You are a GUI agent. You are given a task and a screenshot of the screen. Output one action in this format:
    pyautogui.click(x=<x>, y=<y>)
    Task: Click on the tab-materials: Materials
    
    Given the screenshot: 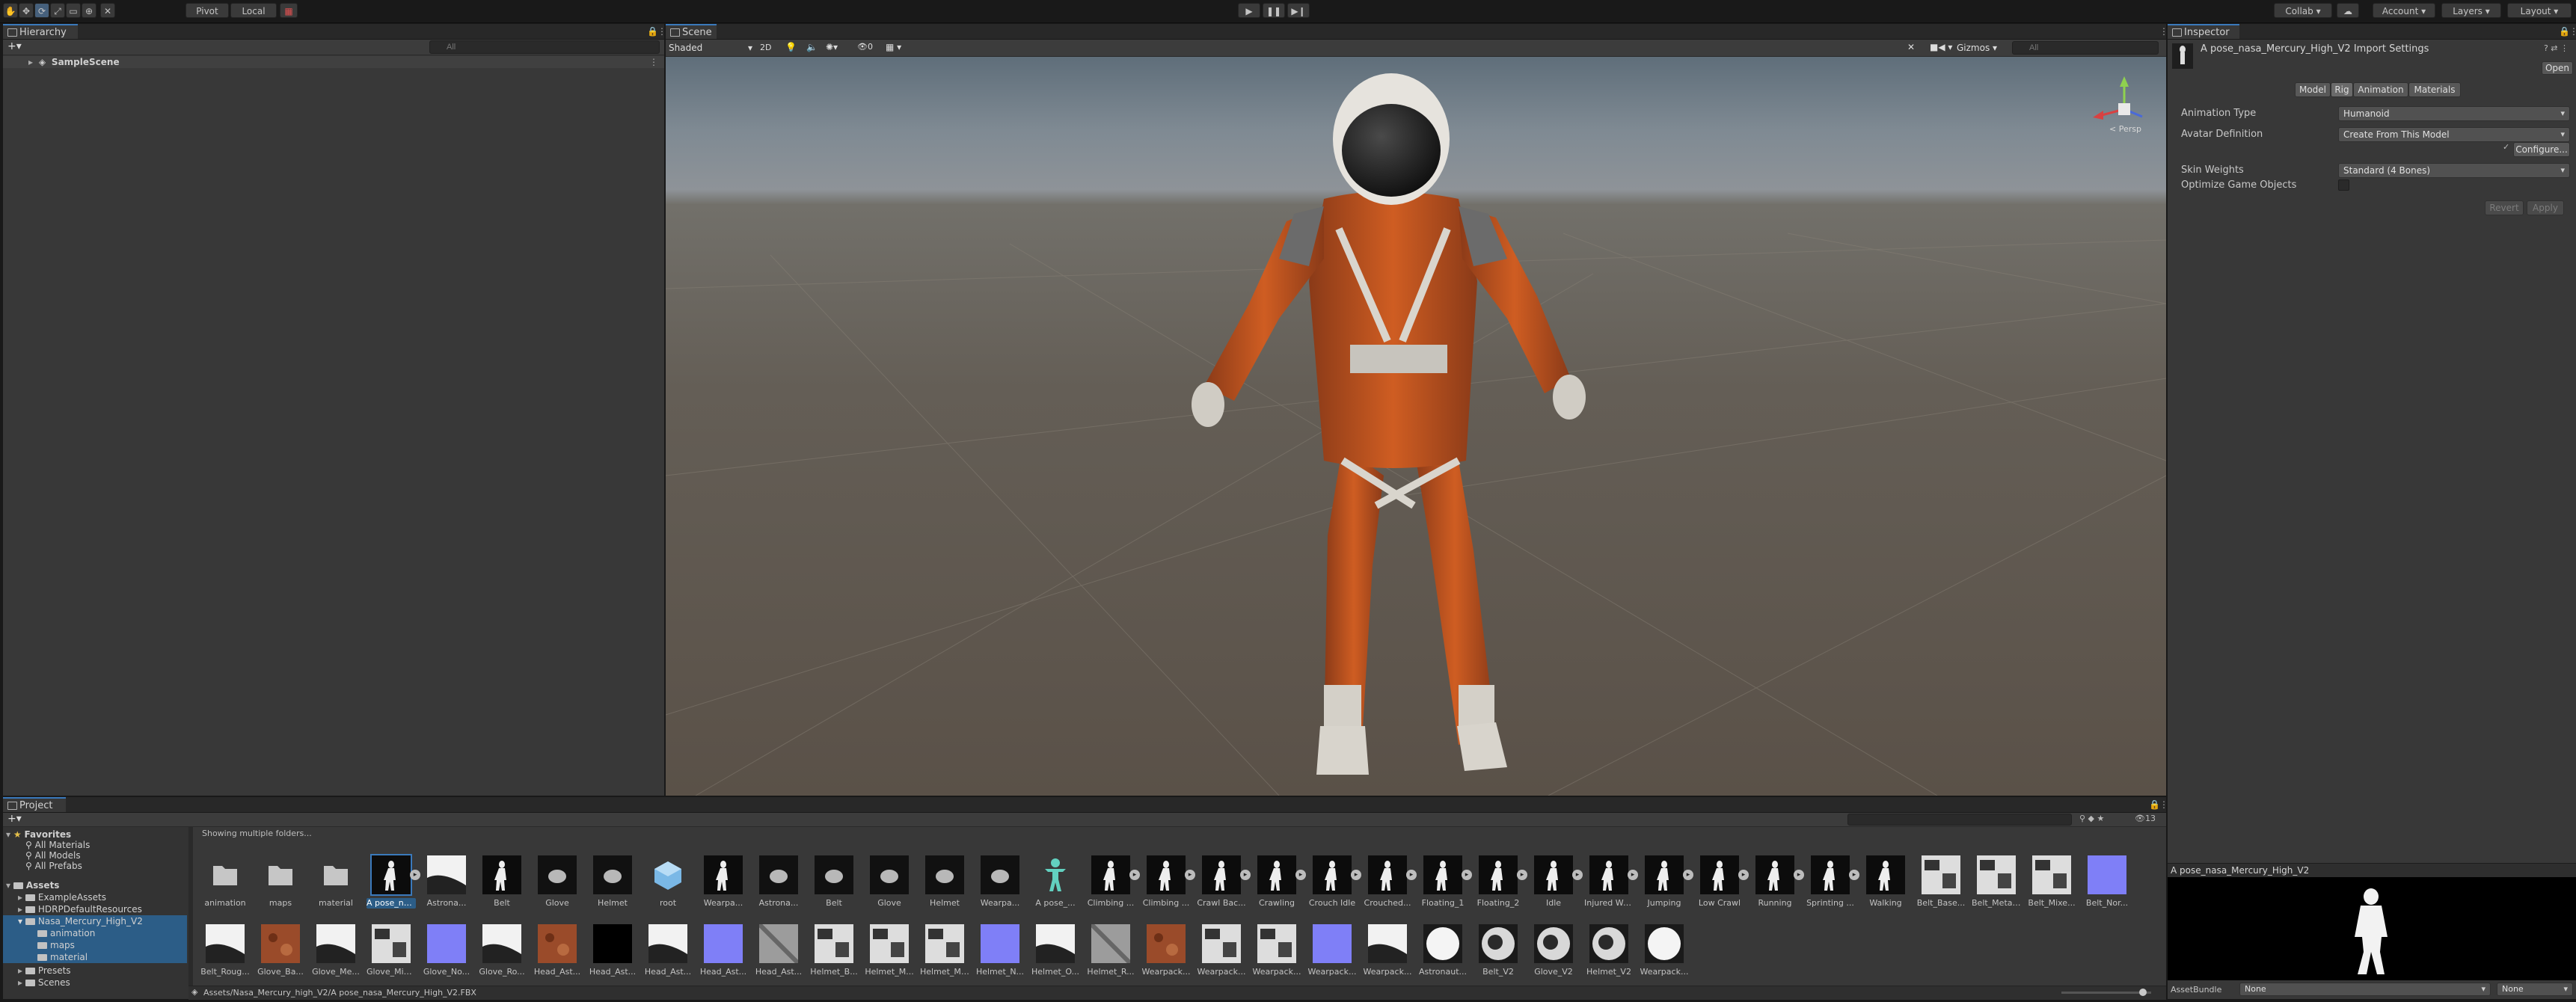 What is the action you would take?
    pyautogui.click(x=2434, y=89)
    